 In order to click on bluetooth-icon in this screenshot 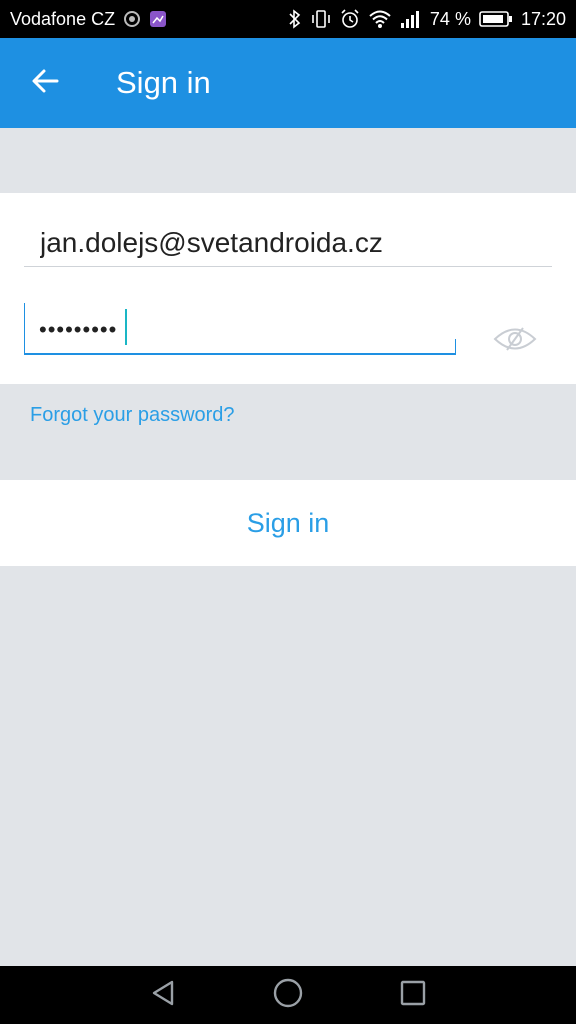, I will do `click(295, 19)`.